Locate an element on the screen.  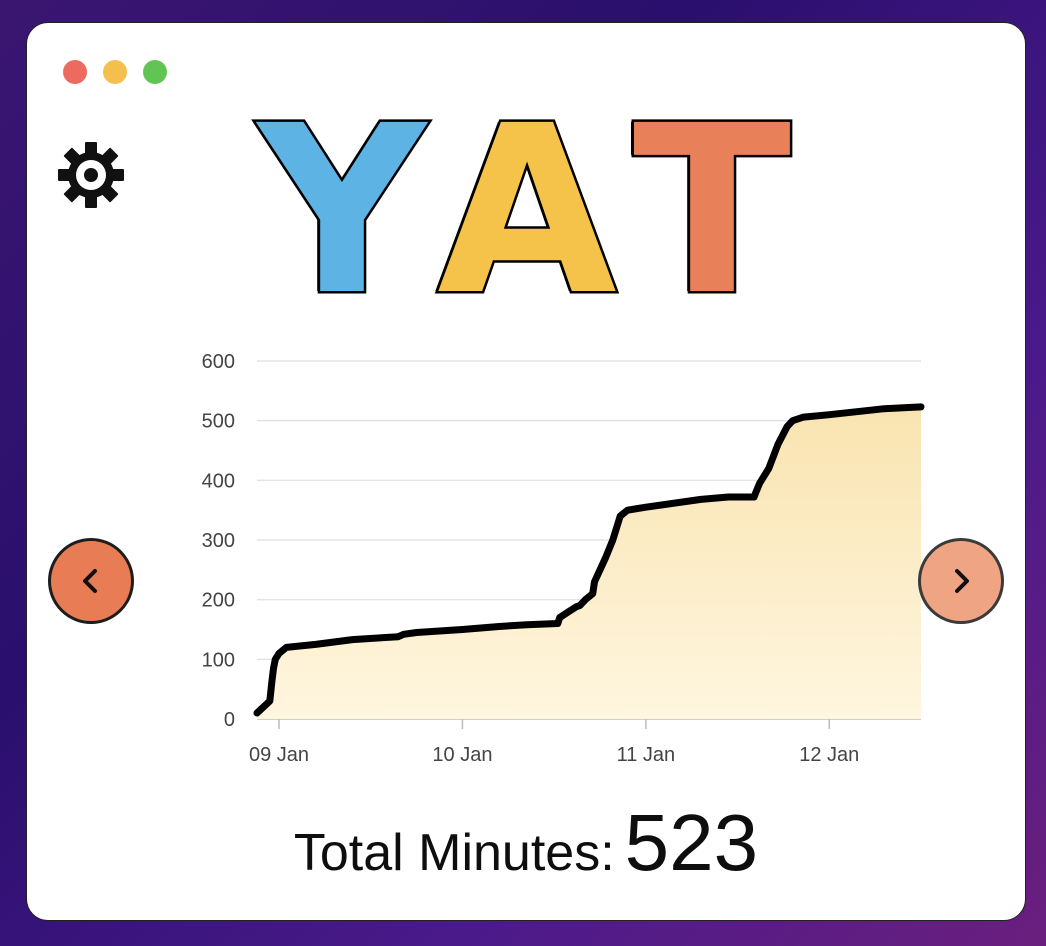
y-axis: 0 100 200 300 400 500 600 is located at coordinates (218, 541).